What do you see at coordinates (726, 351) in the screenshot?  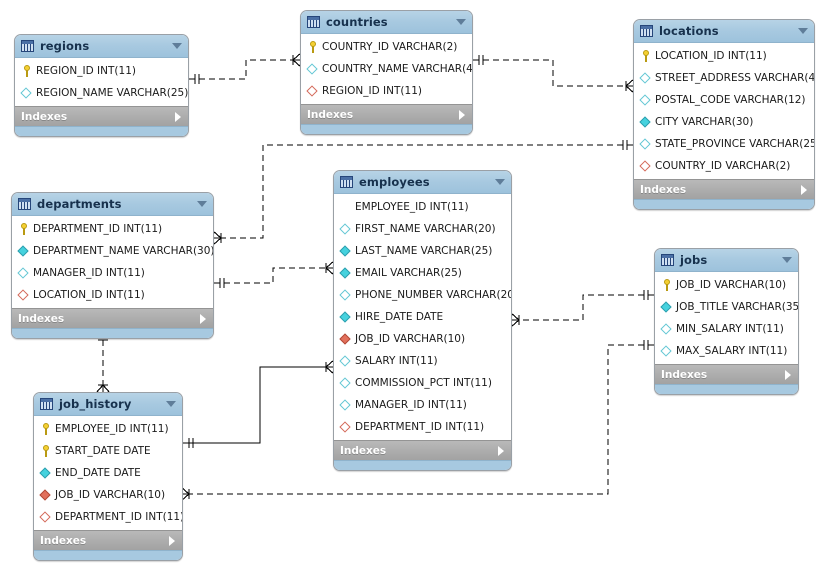 I see `column-row: MAX_SALARY INT(11)` at bounding box center [726, 351].